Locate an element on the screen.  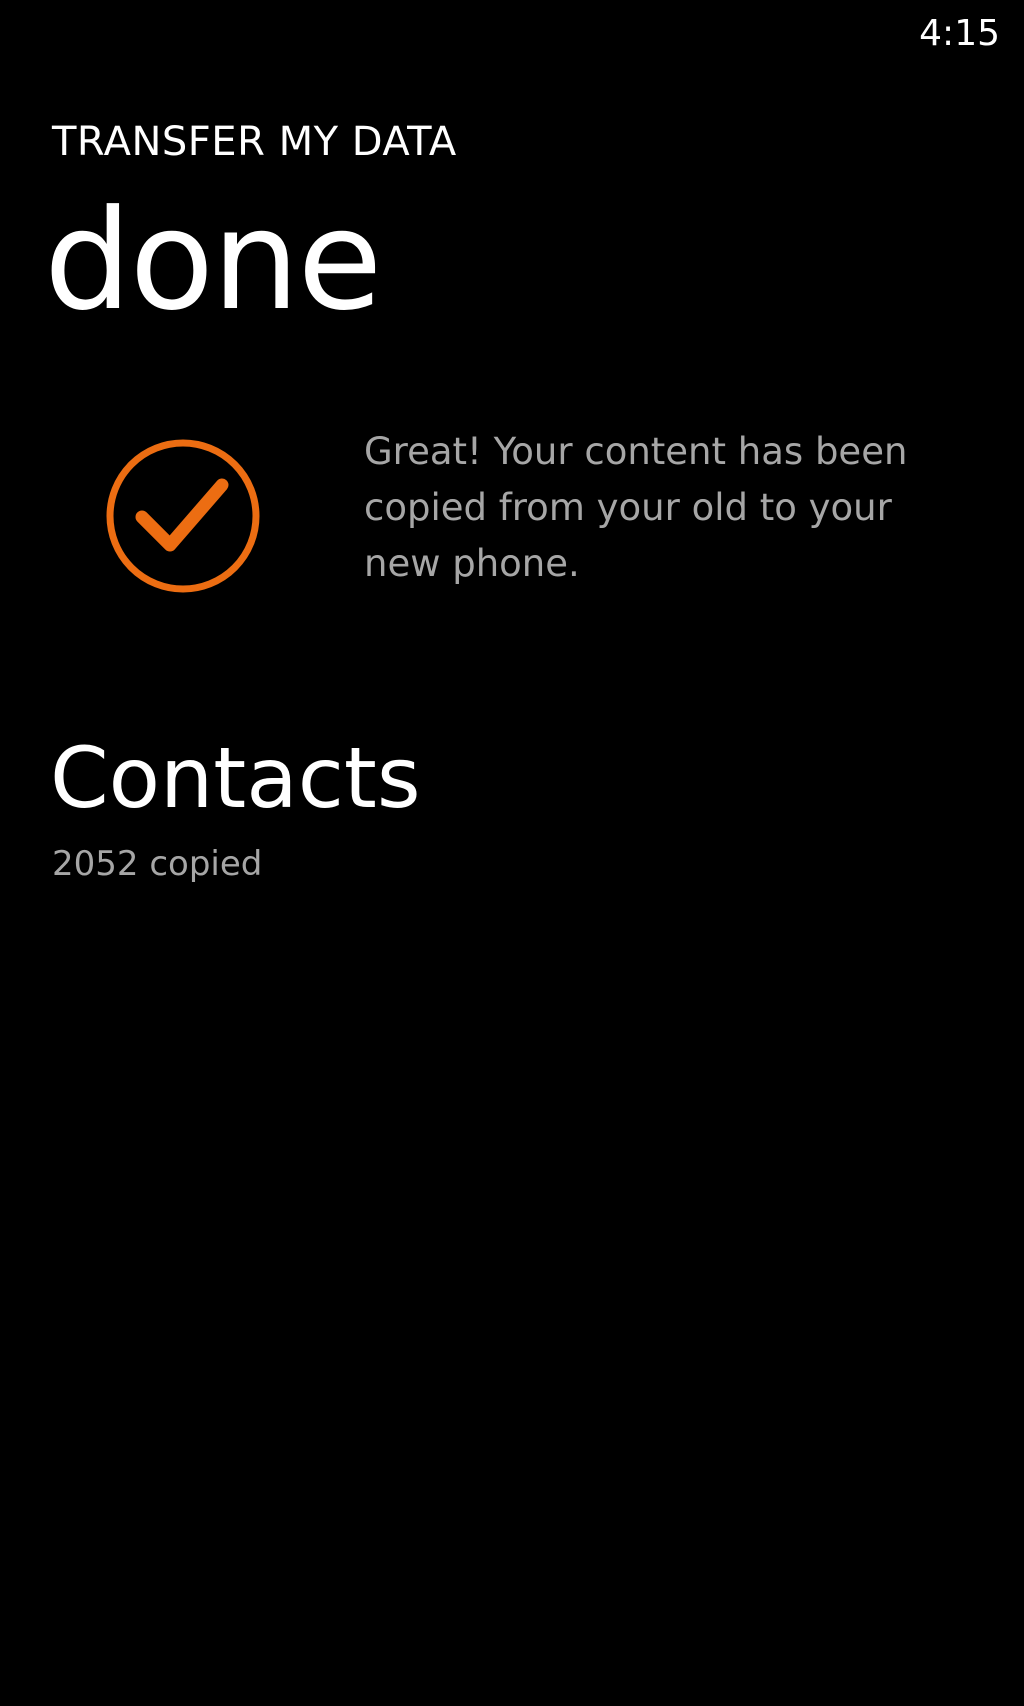
page-title: done is located at coordinates (213, 260).